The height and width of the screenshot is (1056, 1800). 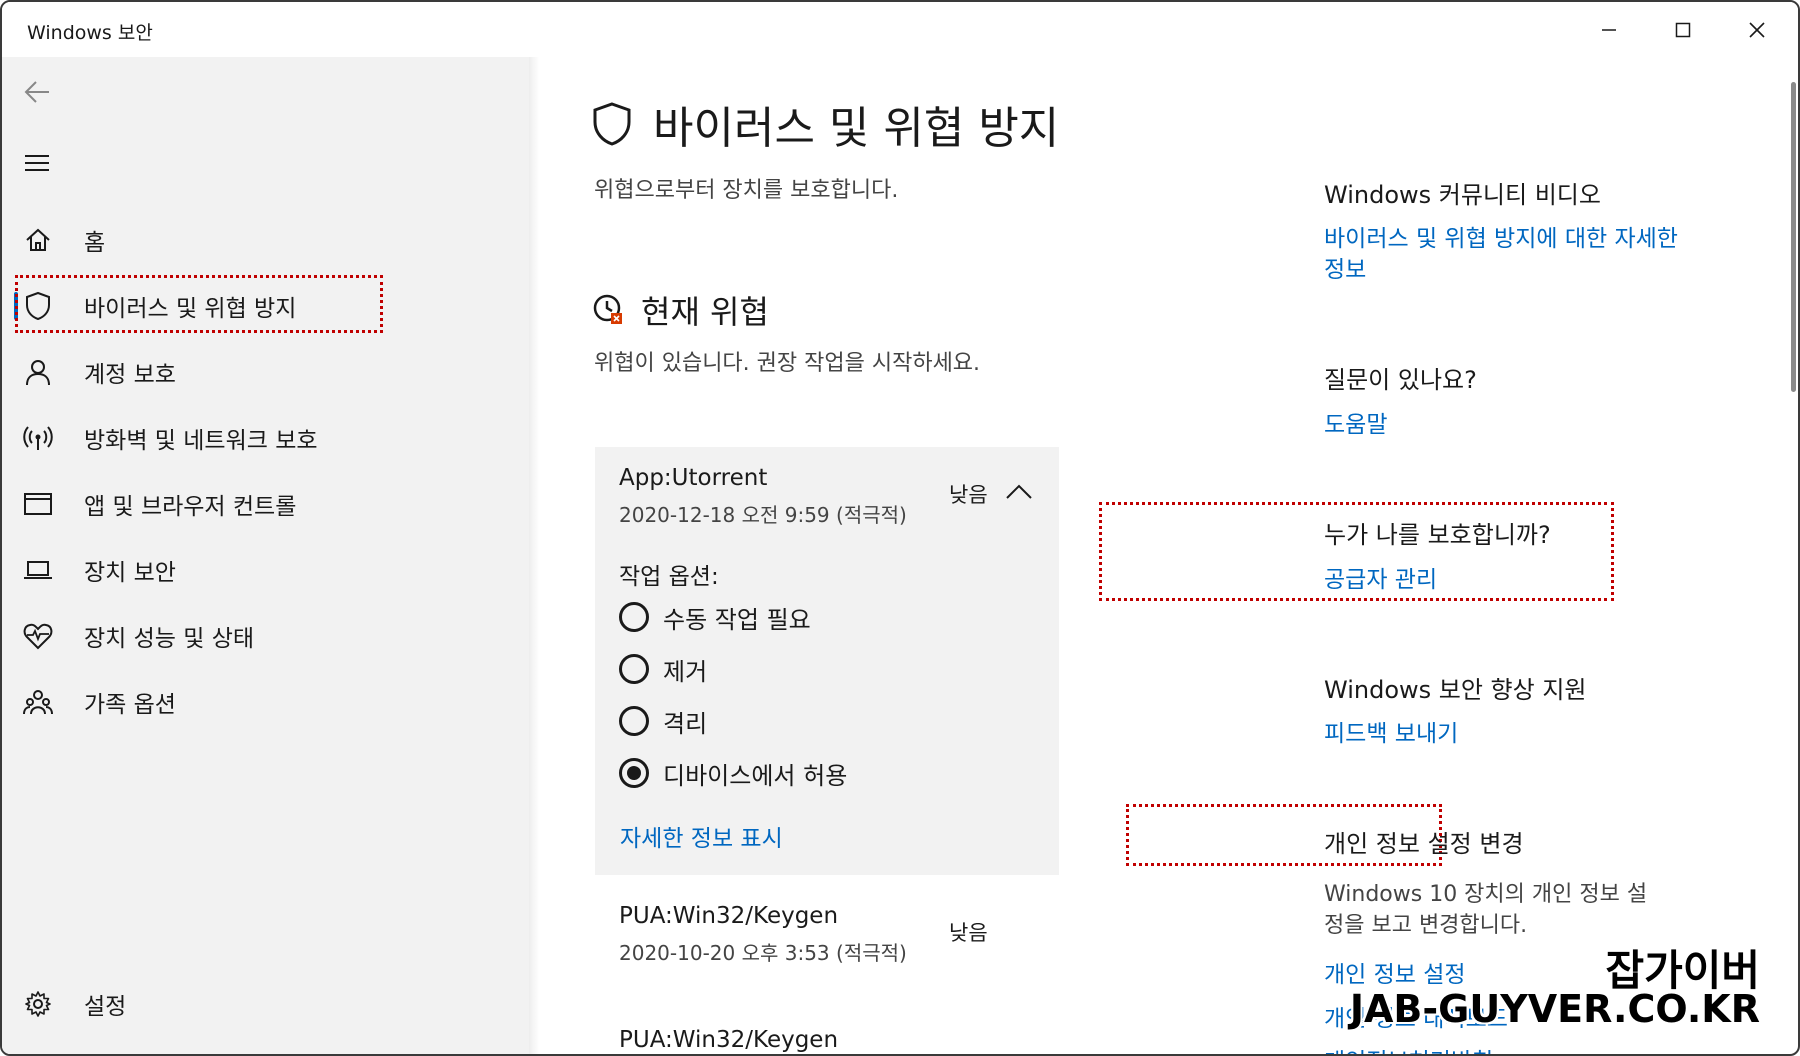 I want to click on chevron-up-icon, so click(x=1019, y=492).